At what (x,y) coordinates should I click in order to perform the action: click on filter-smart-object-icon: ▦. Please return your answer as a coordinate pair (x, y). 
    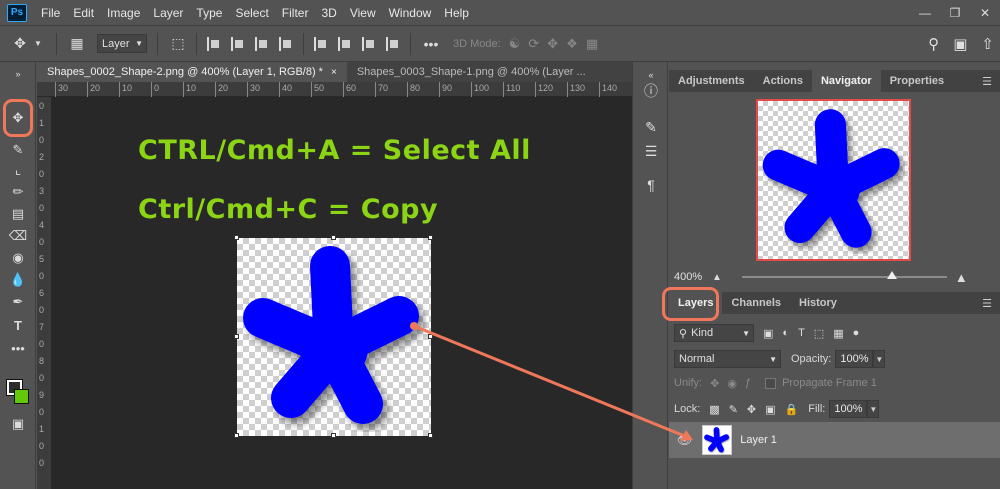
    Looking at the image, I should click on (838, 333).